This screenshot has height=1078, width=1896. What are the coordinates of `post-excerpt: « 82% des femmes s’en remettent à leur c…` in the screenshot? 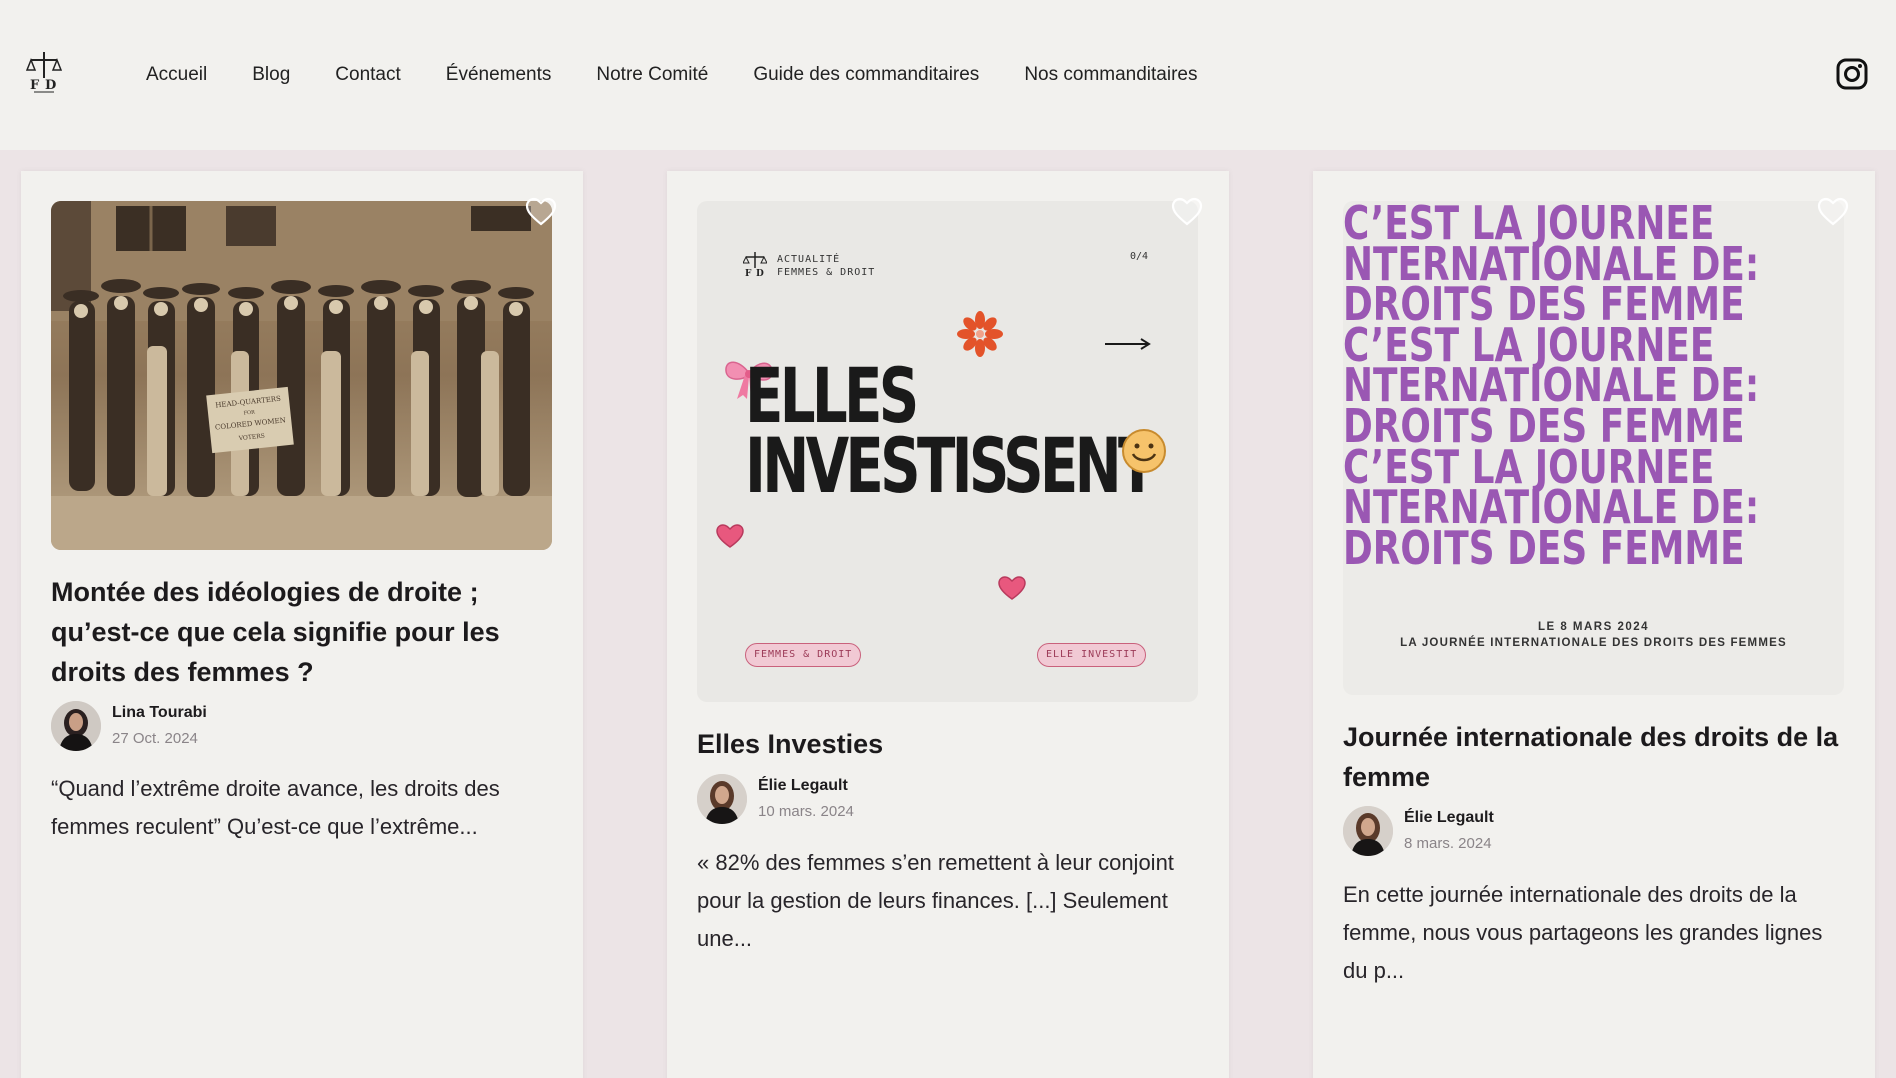 It's located at (935, 900).